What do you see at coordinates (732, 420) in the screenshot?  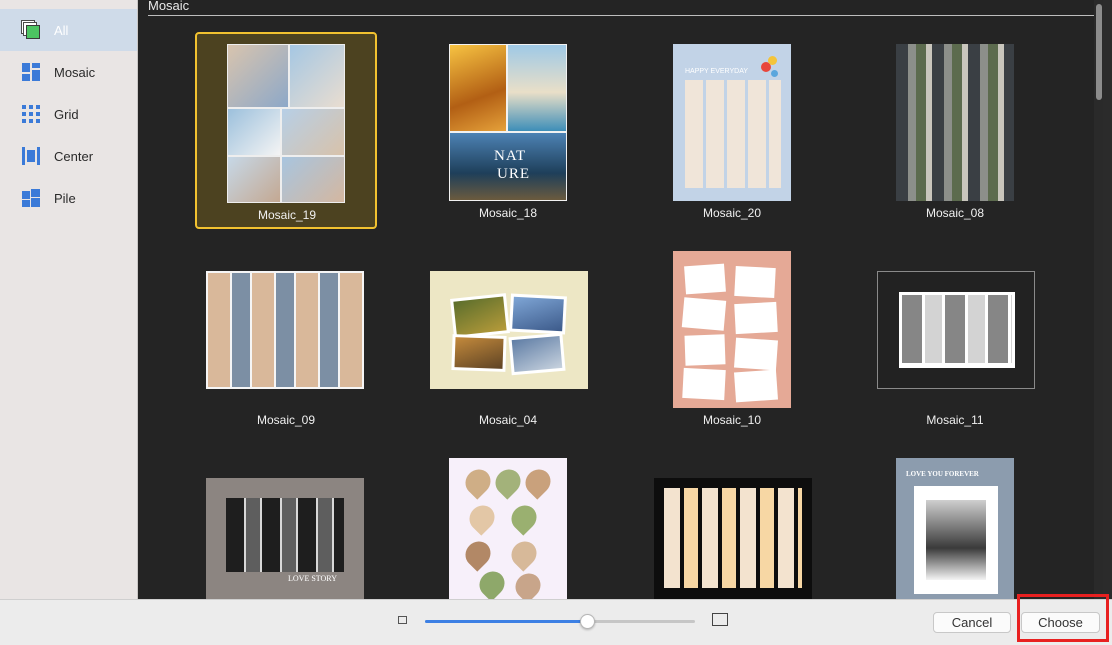 I see `template-label: Mosaic_10` at bounding box center [732, 420].